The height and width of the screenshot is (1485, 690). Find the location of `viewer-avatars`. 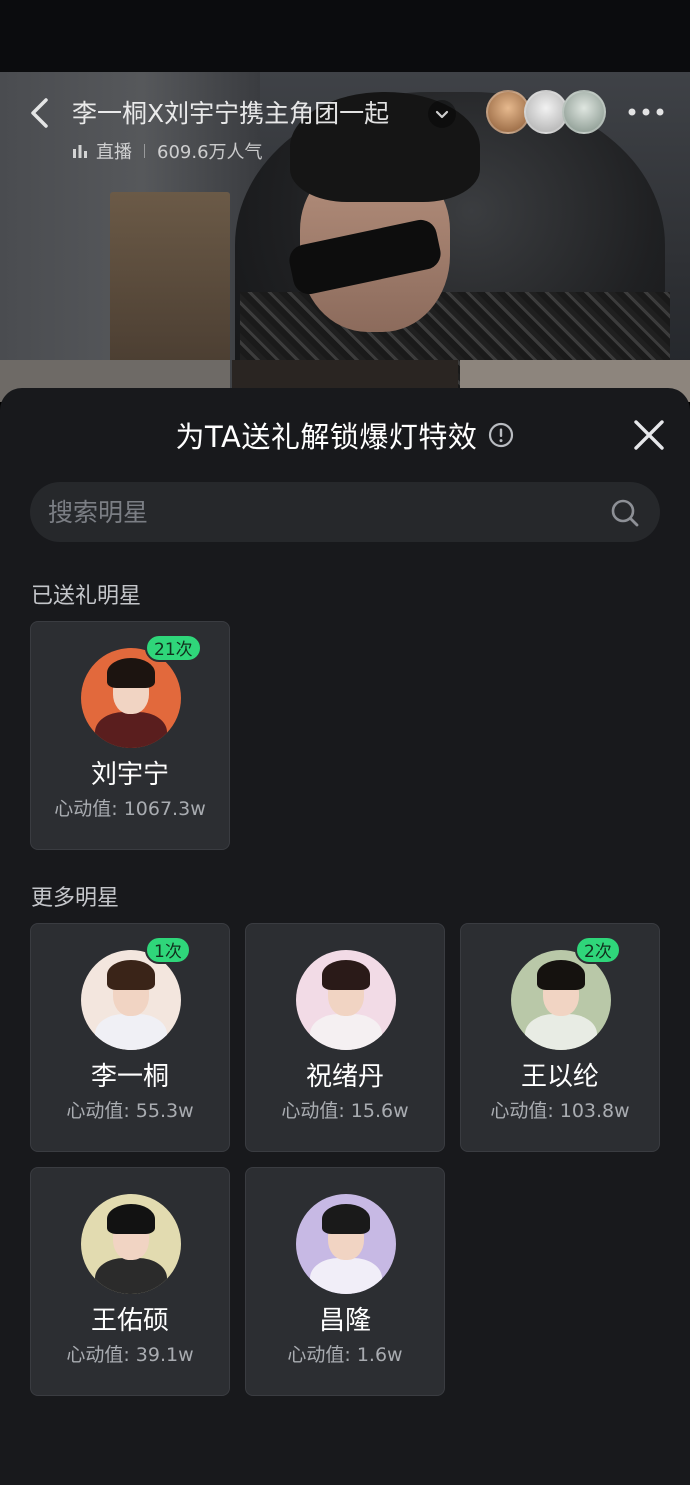

viewer-avatars is located at coordinates (546, 113).